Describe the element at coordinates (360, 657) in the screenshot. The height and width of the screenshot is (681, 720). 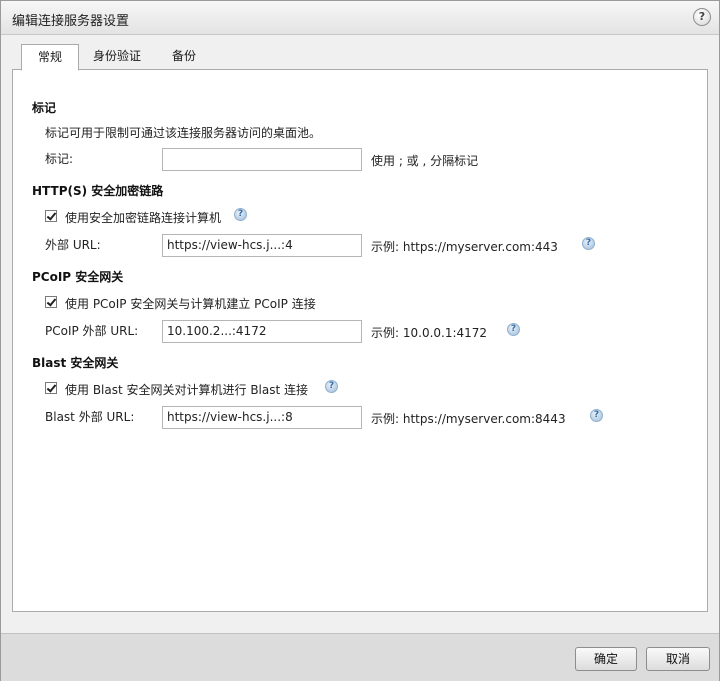
I see `dialog-footer: 确定 取消` at that location.